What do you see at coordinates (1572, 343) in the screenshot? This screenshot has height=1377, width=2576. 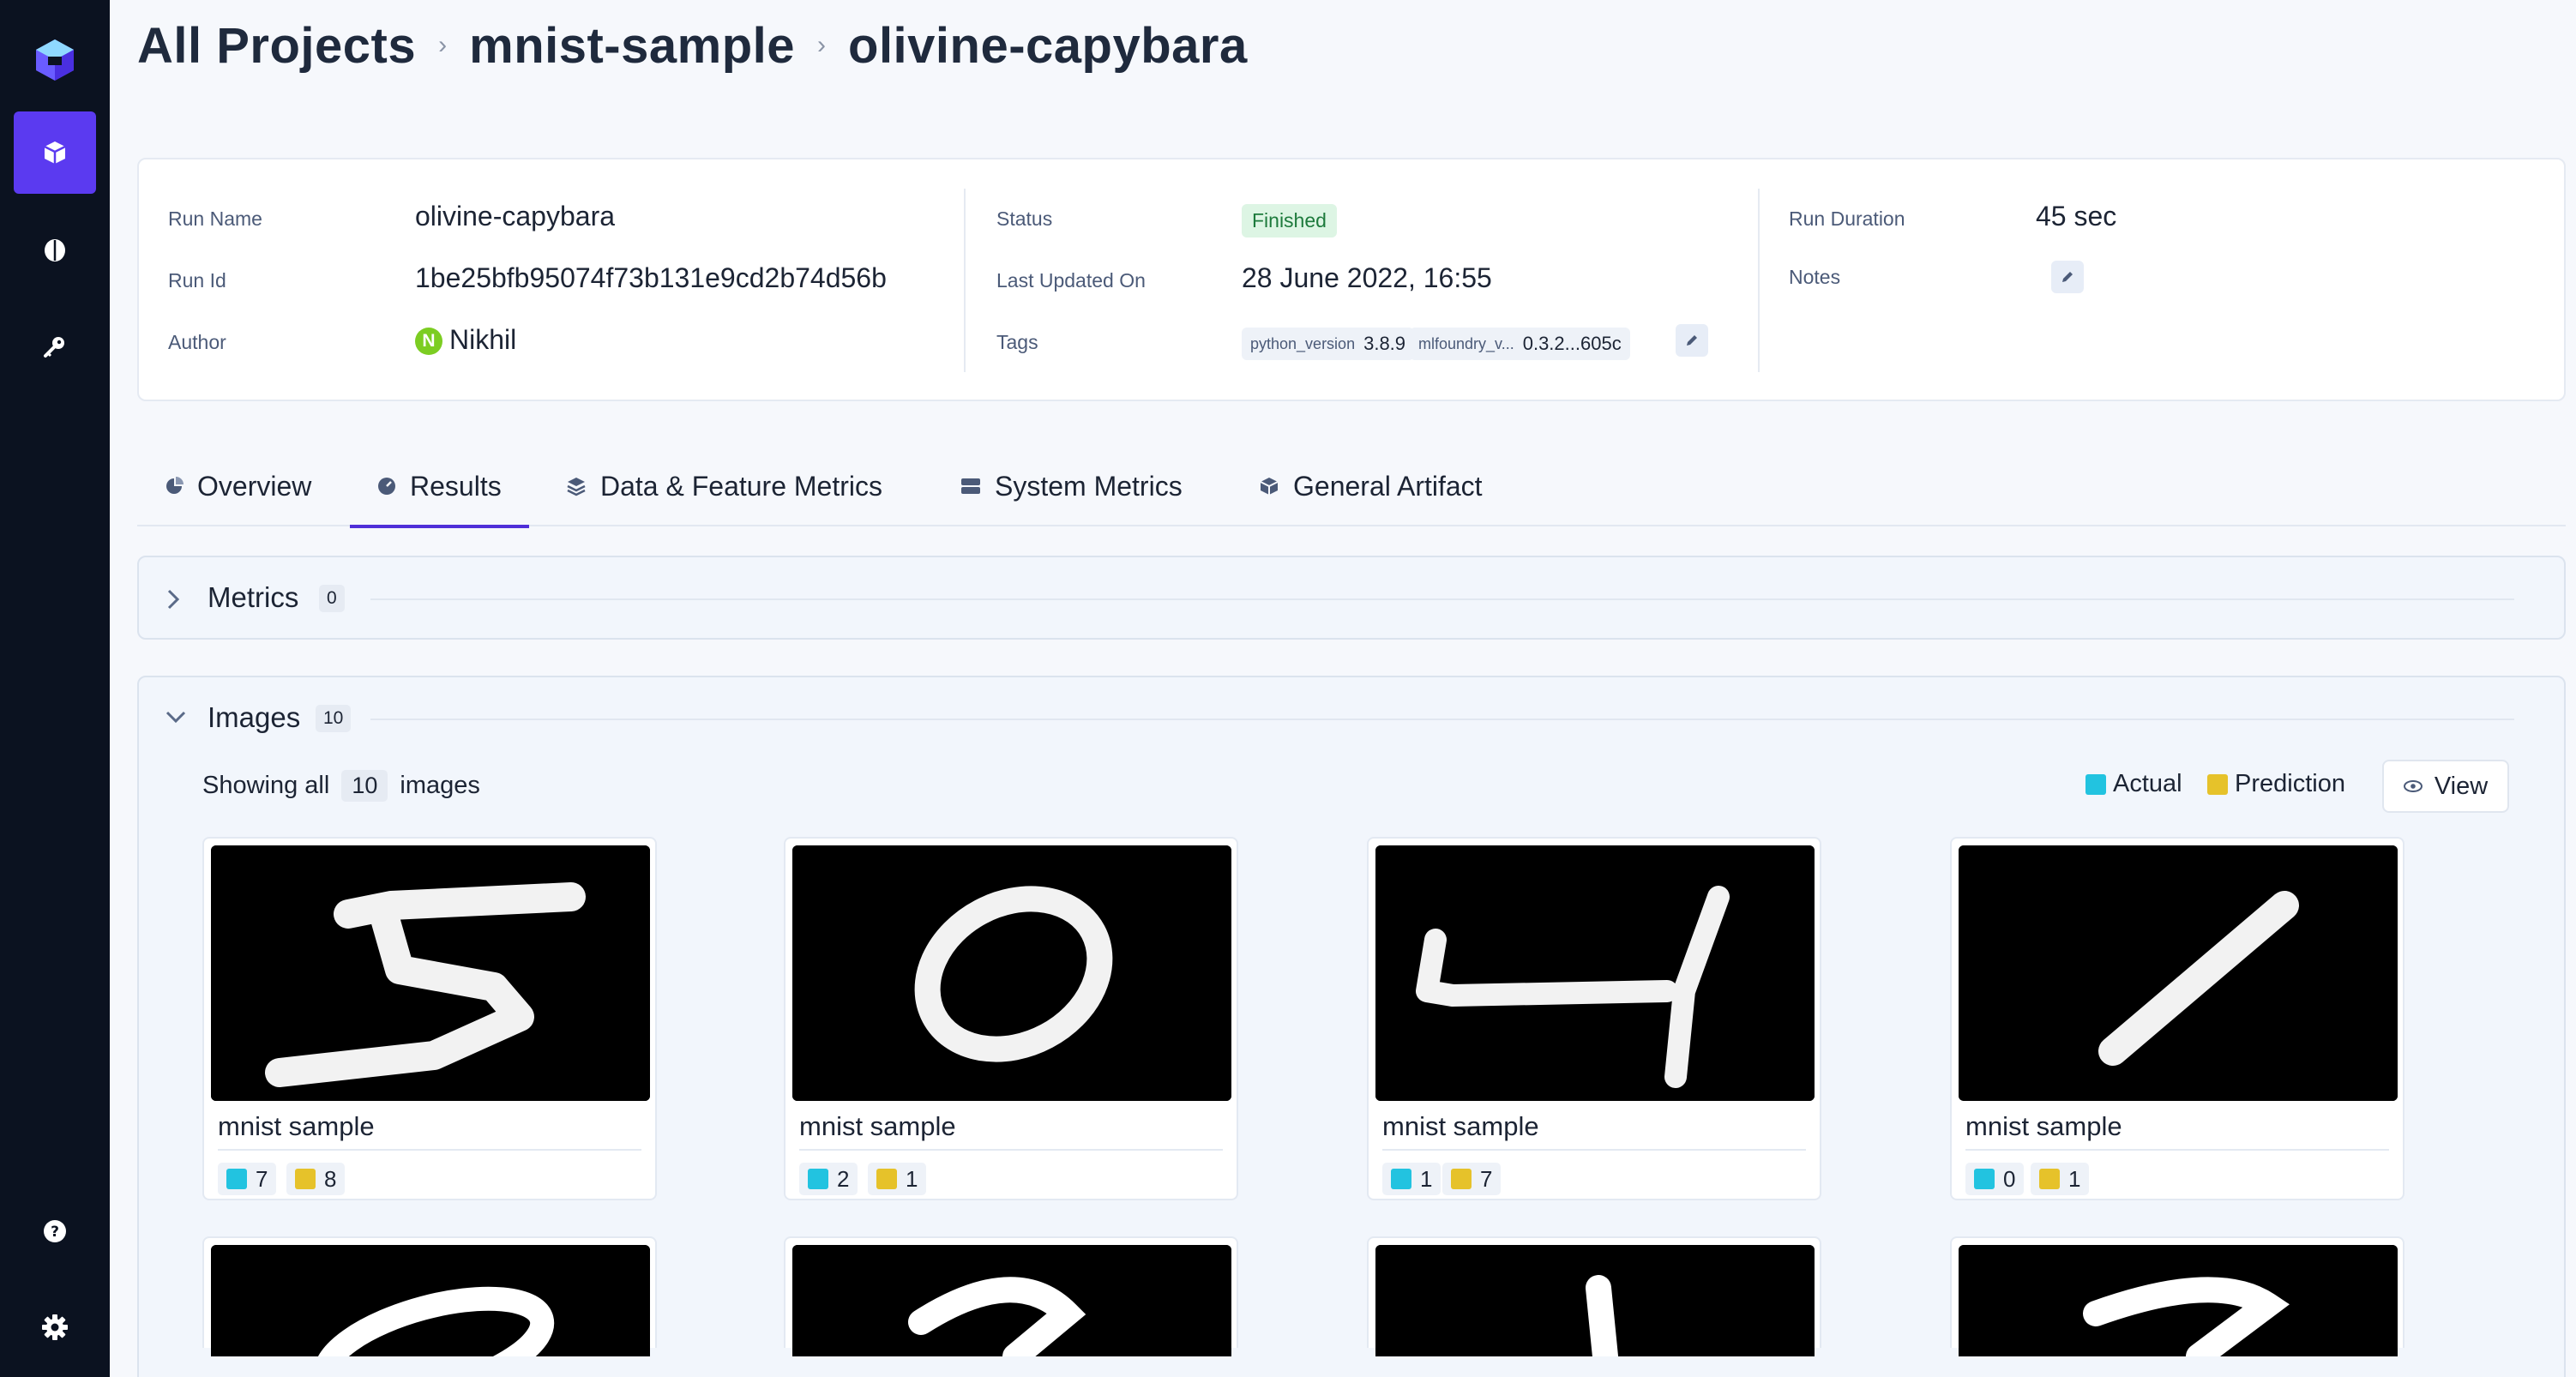 I see `tag-value: 0.3.2...605c` at bounding box center [1572, 343].